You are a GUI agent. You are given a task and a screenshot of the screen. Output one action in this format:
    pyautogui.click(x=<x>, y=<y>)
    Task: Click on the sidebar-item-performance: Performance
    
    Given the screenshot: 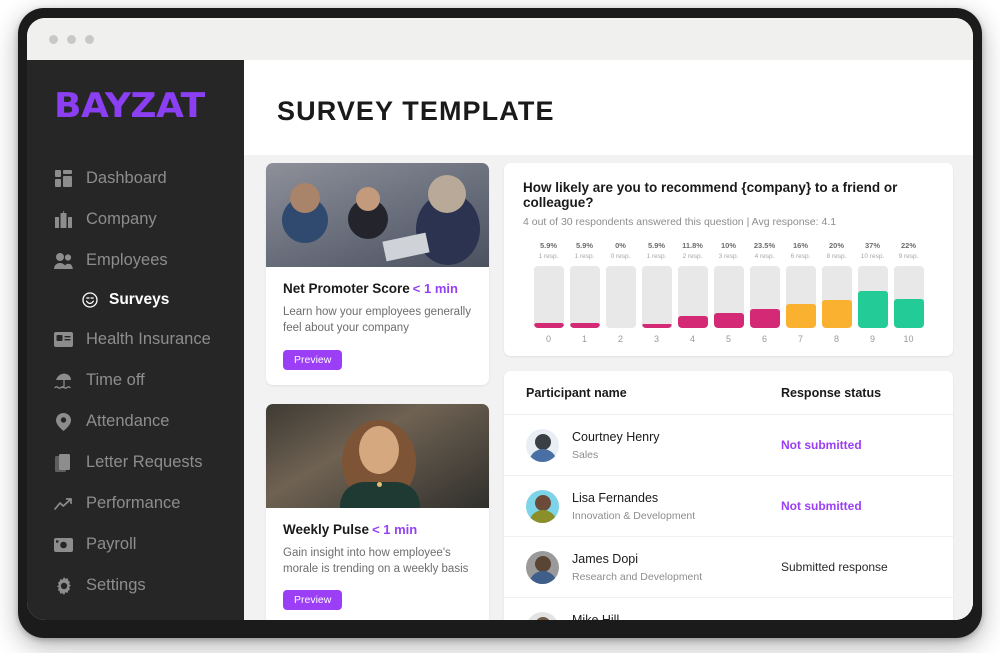 What is the action you would take?
    pyautogui.click(x=135, y=503)
    